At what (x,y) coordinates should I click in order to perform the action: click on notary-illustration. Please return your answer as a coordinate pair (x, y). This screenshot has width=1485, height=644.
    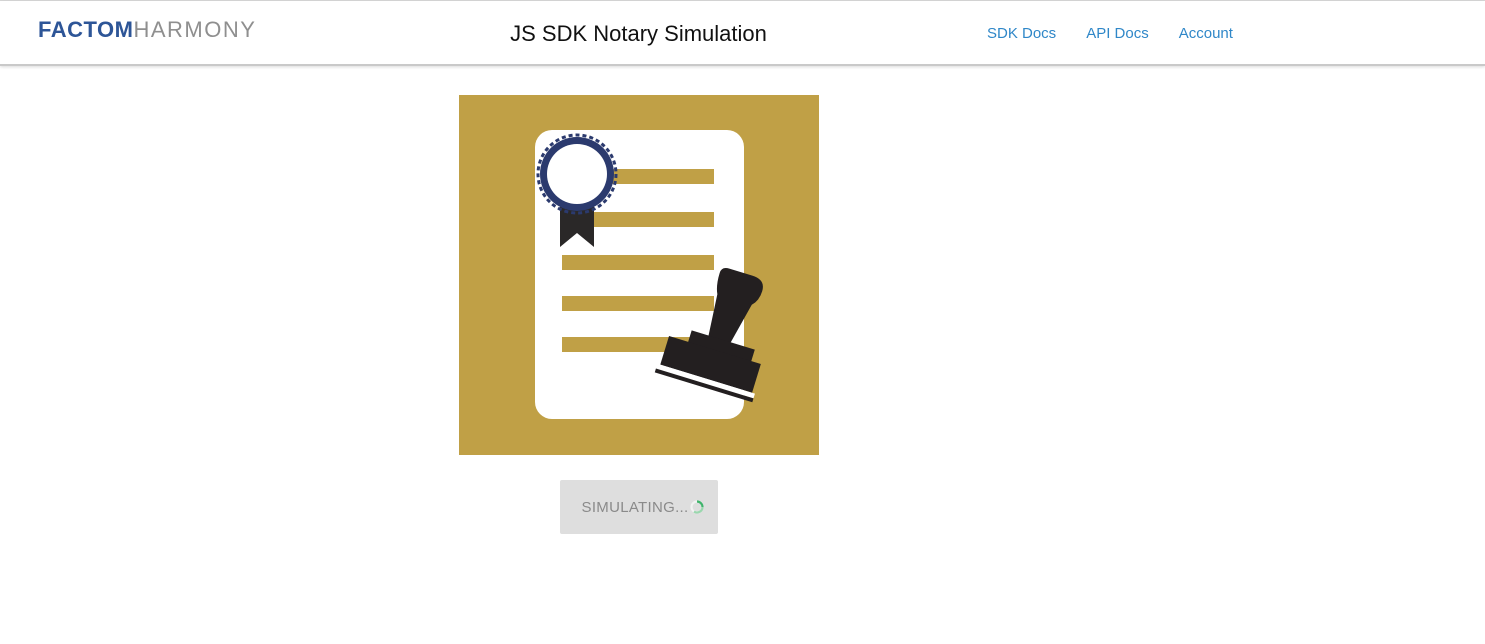
    Looking at the image, I should click on (639, 275).